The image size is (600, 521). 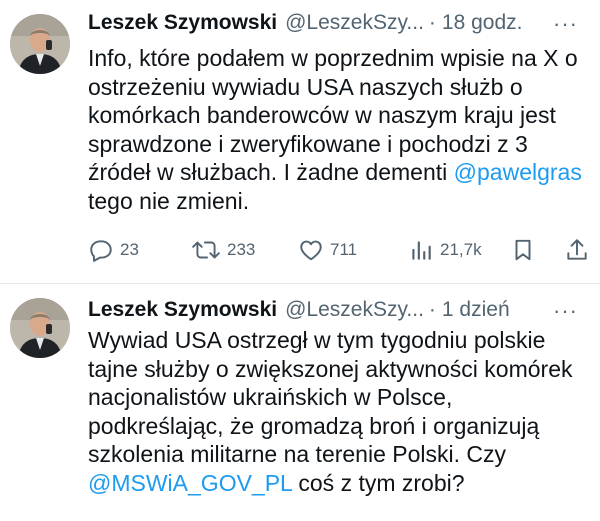 I want to click on tweet-text-part: tego nie zmieni., so click(x=169, y=200).